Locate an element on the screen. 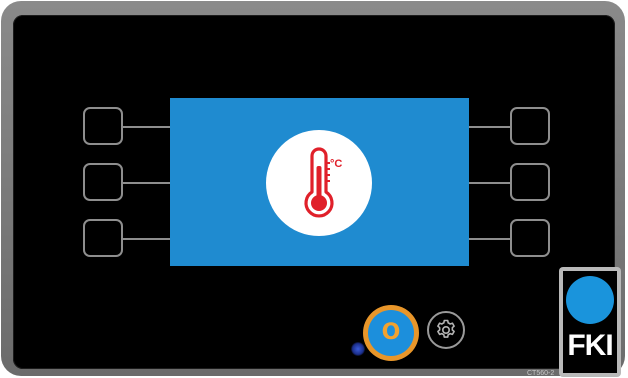  brand-logo-inner: FKI is located at coordinates (590, 322).